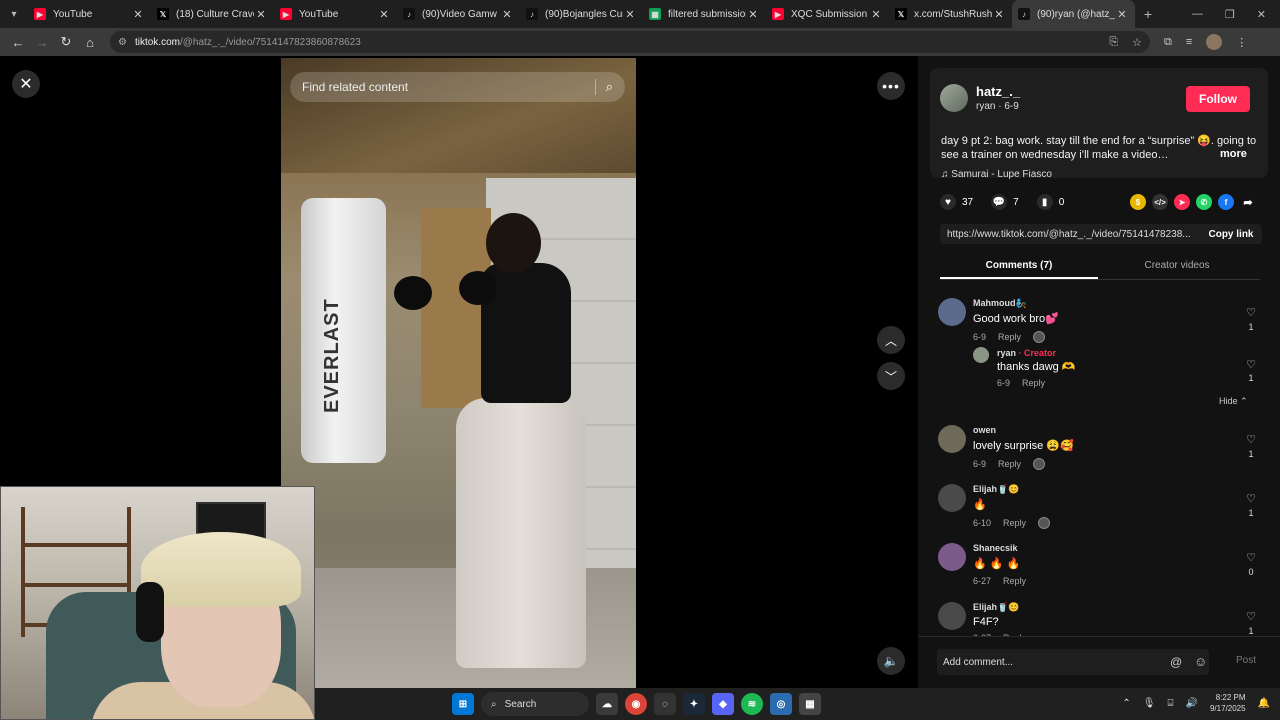 Image resolution: width=1280 pixels, height=720 pixels. Describe the element at coordinates (90, 42) in the screenshot. I see `home-icon: ⌂` at that location.